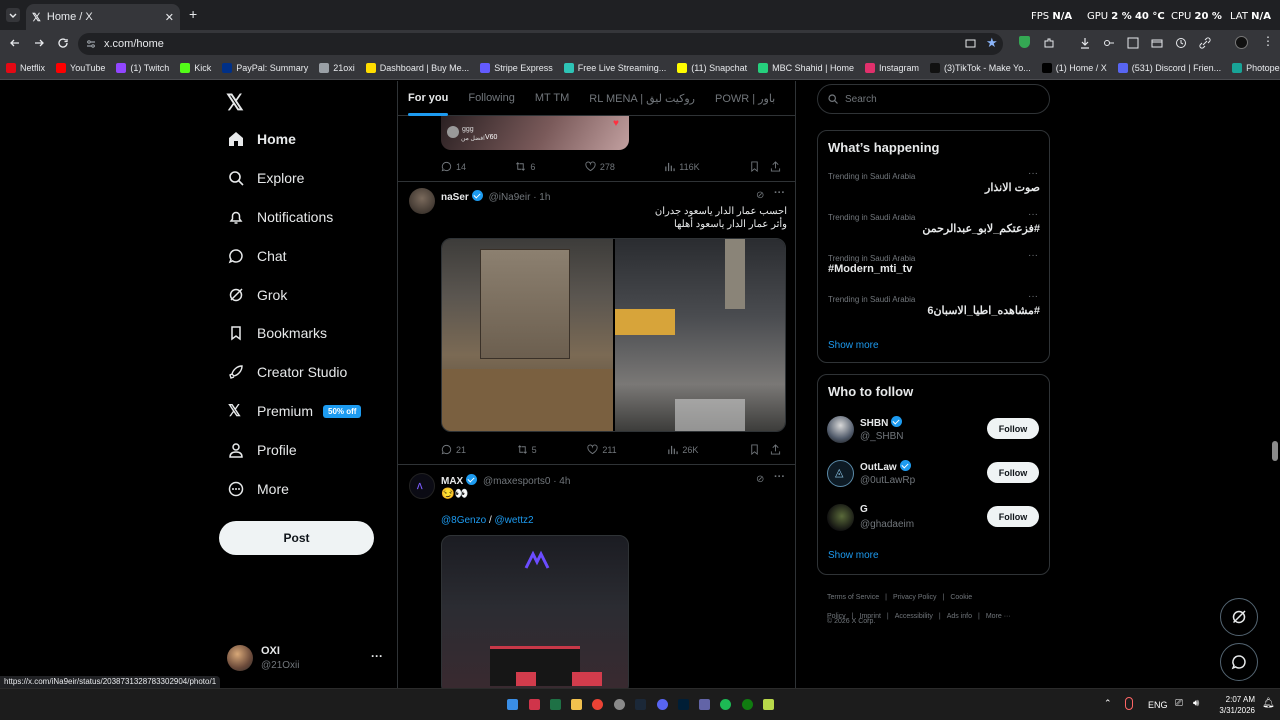 Image resolution: width=1280 pixels, height=720 pixels. Describe the element at coordinates (1241, 42) in the screenshot. I see `profile-avatar-icon` at that location.